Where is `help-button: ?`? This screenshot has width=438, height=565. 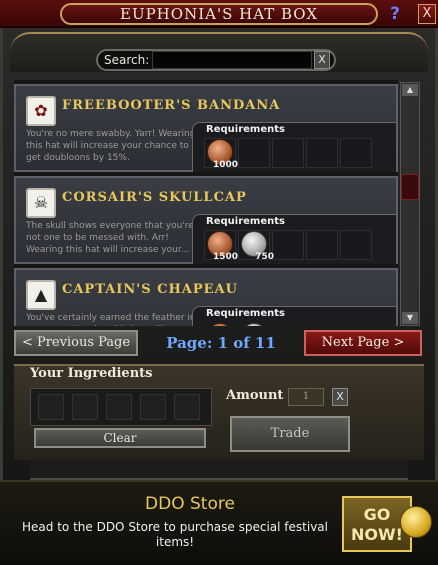 help-button: ? is located at coordinates (395, 14).